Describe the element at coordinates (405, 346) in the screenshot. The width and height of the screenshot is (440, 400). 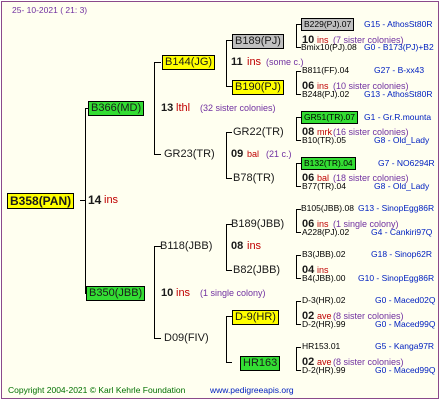
I see `g4-15-line: G5 - Kanga97R` at that location.